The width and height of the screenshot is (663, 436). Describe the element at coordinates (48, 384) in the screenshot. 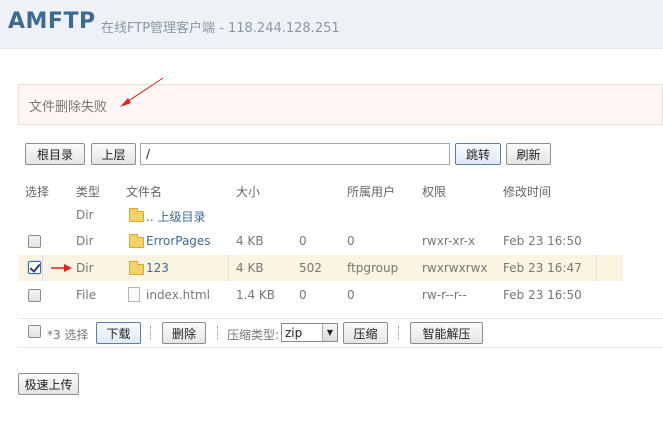

I see `fast-upload-button: 极速上传` at that location.